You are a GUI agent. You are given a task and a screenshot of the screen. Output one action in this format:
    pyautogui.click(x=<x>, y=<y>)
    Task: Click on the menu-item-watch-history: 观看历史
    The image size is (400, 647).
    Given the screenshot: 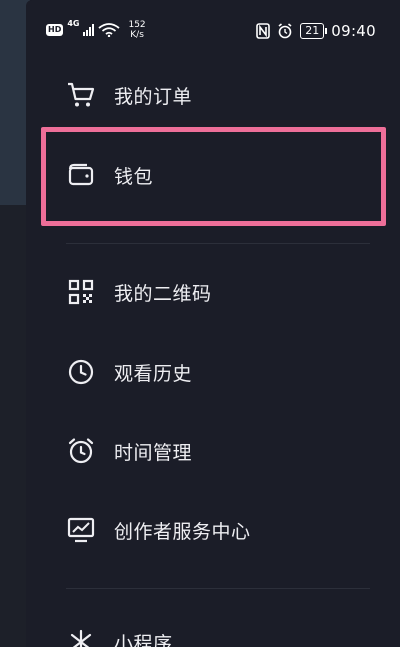 What is the action you would take?
    pyautogui.click(x=216, y=372)
    